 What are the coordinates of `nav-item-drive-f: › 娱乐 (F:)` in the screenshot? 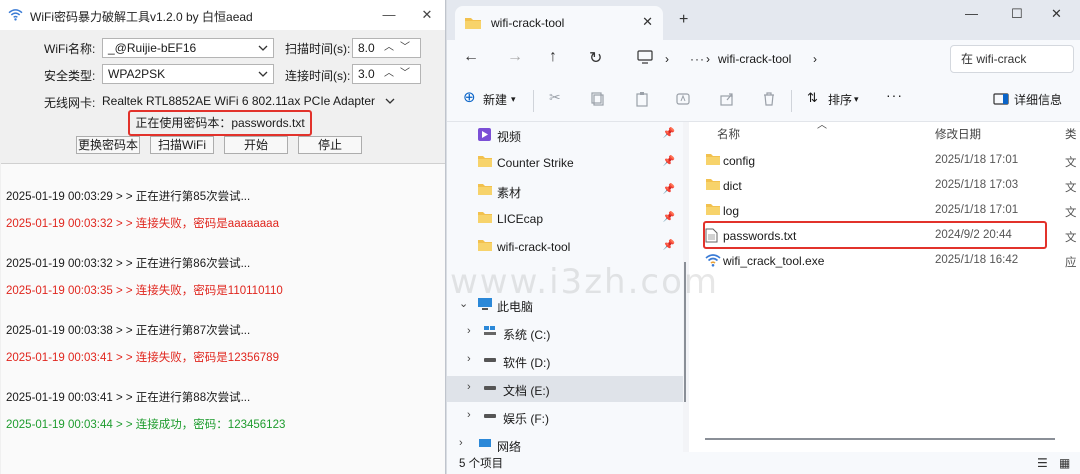 It's located at (565, 417).